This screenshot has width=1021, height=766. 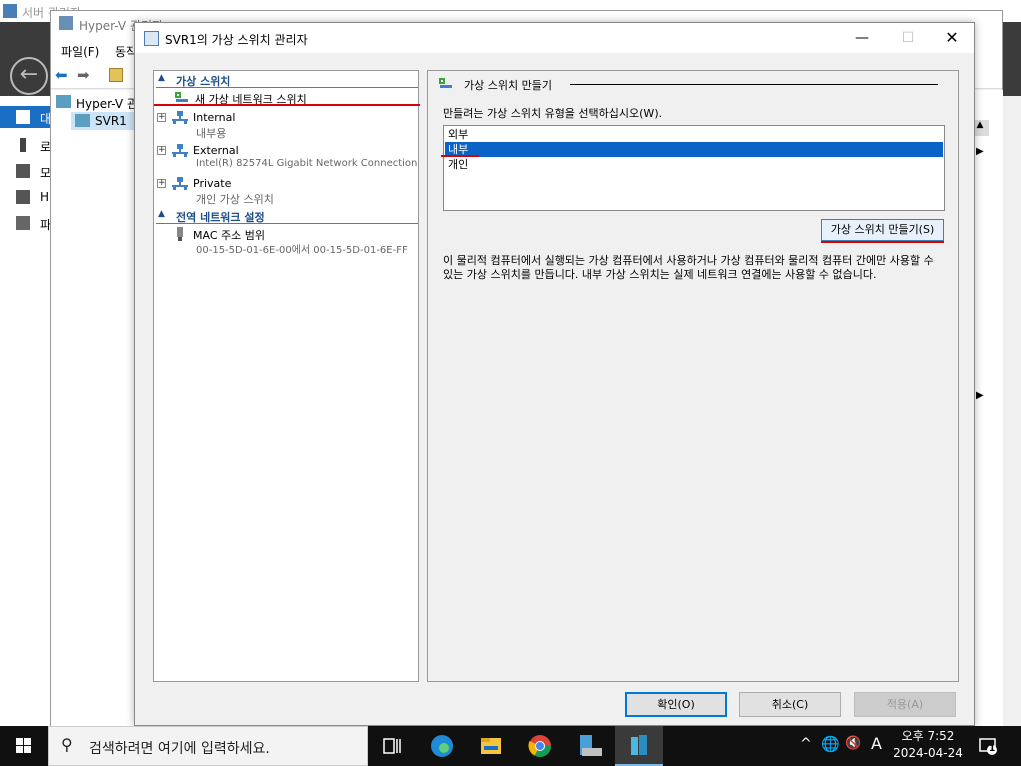 I want to click on cancel-button: 취소(C), so click(x=790, y=704).